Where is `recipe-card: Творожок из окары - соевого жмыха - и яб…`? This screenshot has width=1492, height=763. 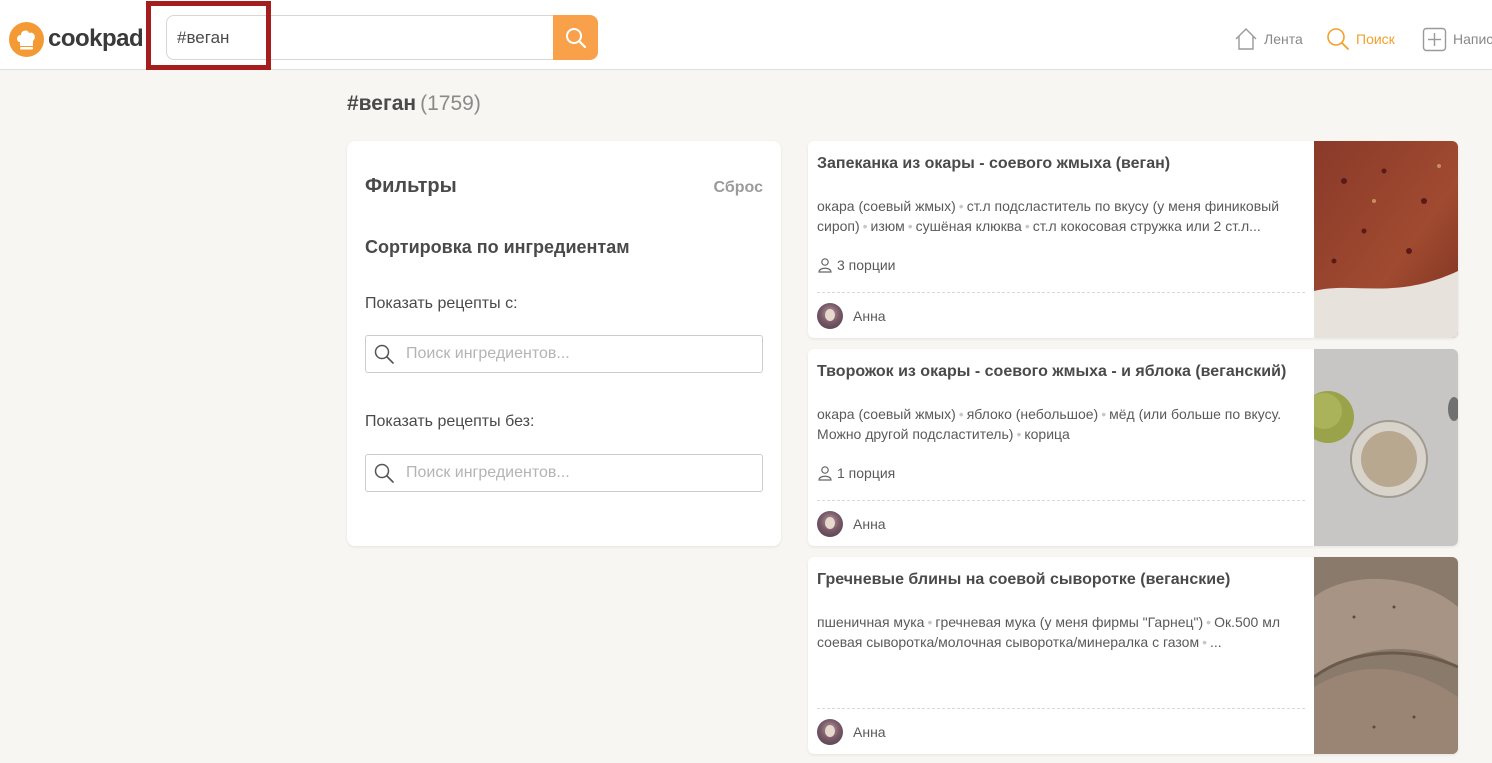
recipe-card: Творожок из окары - соевого жмыха - и яб… is located at coordinates (1133, 447).